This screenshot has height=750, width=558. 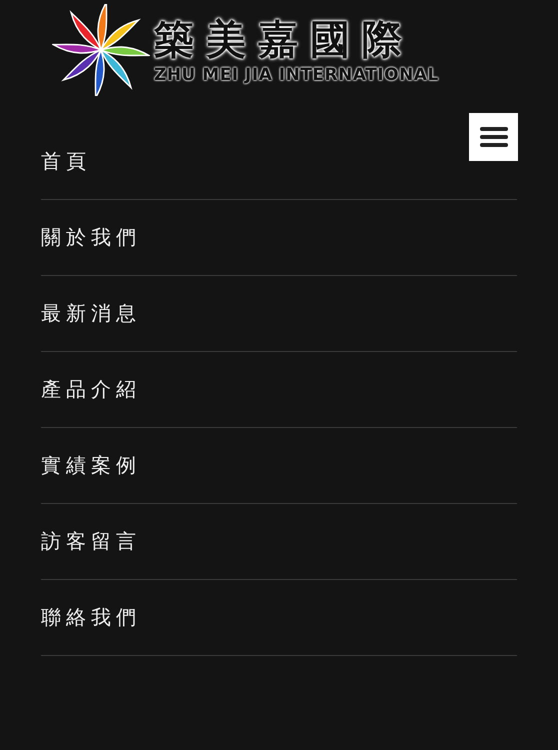 What do you see at coordinates (279, 618) in the screenshot?
I see `menu-item: 聯絡我們` at bounding box center [279, 618].